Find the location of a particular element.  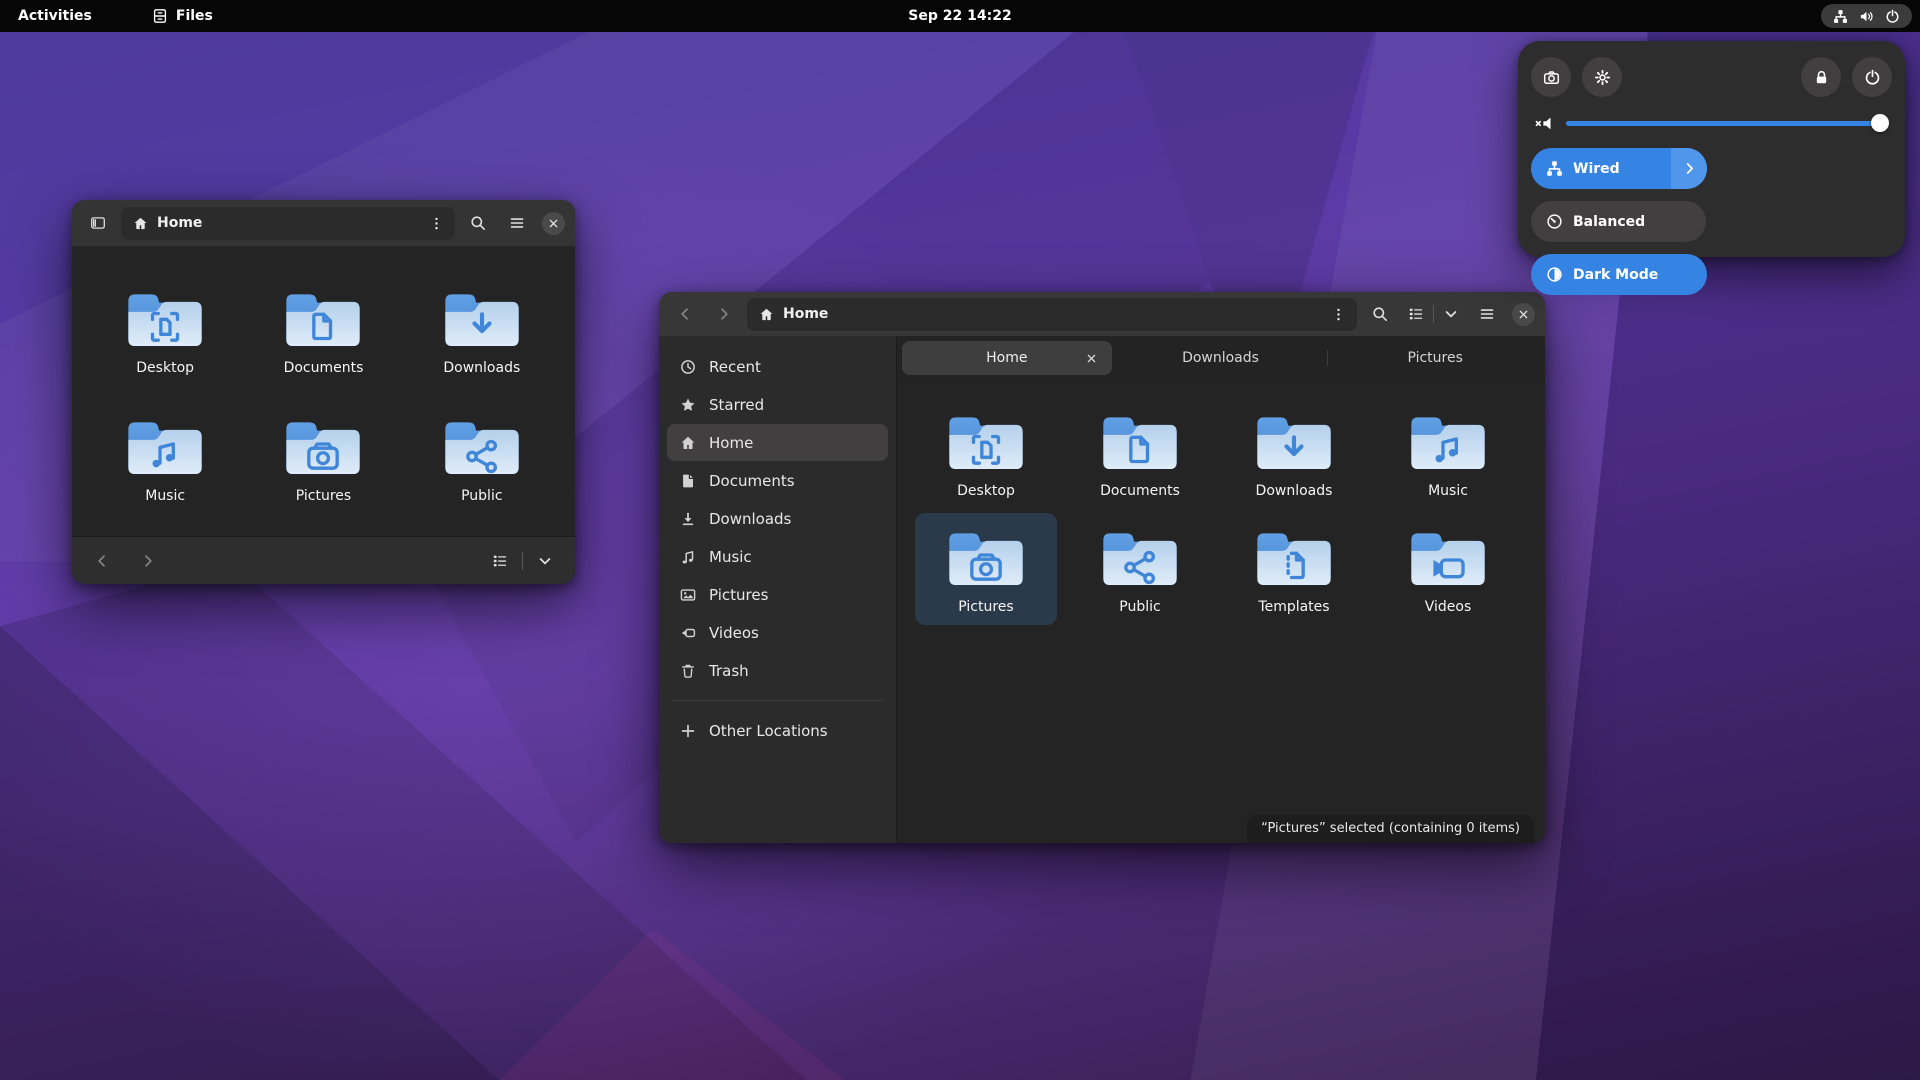

app-menu-files: Files is located at coordinates (182, 16).